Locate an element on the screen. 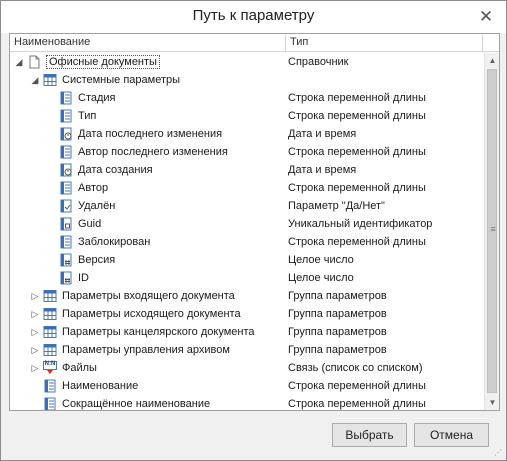  tree-row: Заблокирован Строка переменной длины is located at coordinates (247, 242).